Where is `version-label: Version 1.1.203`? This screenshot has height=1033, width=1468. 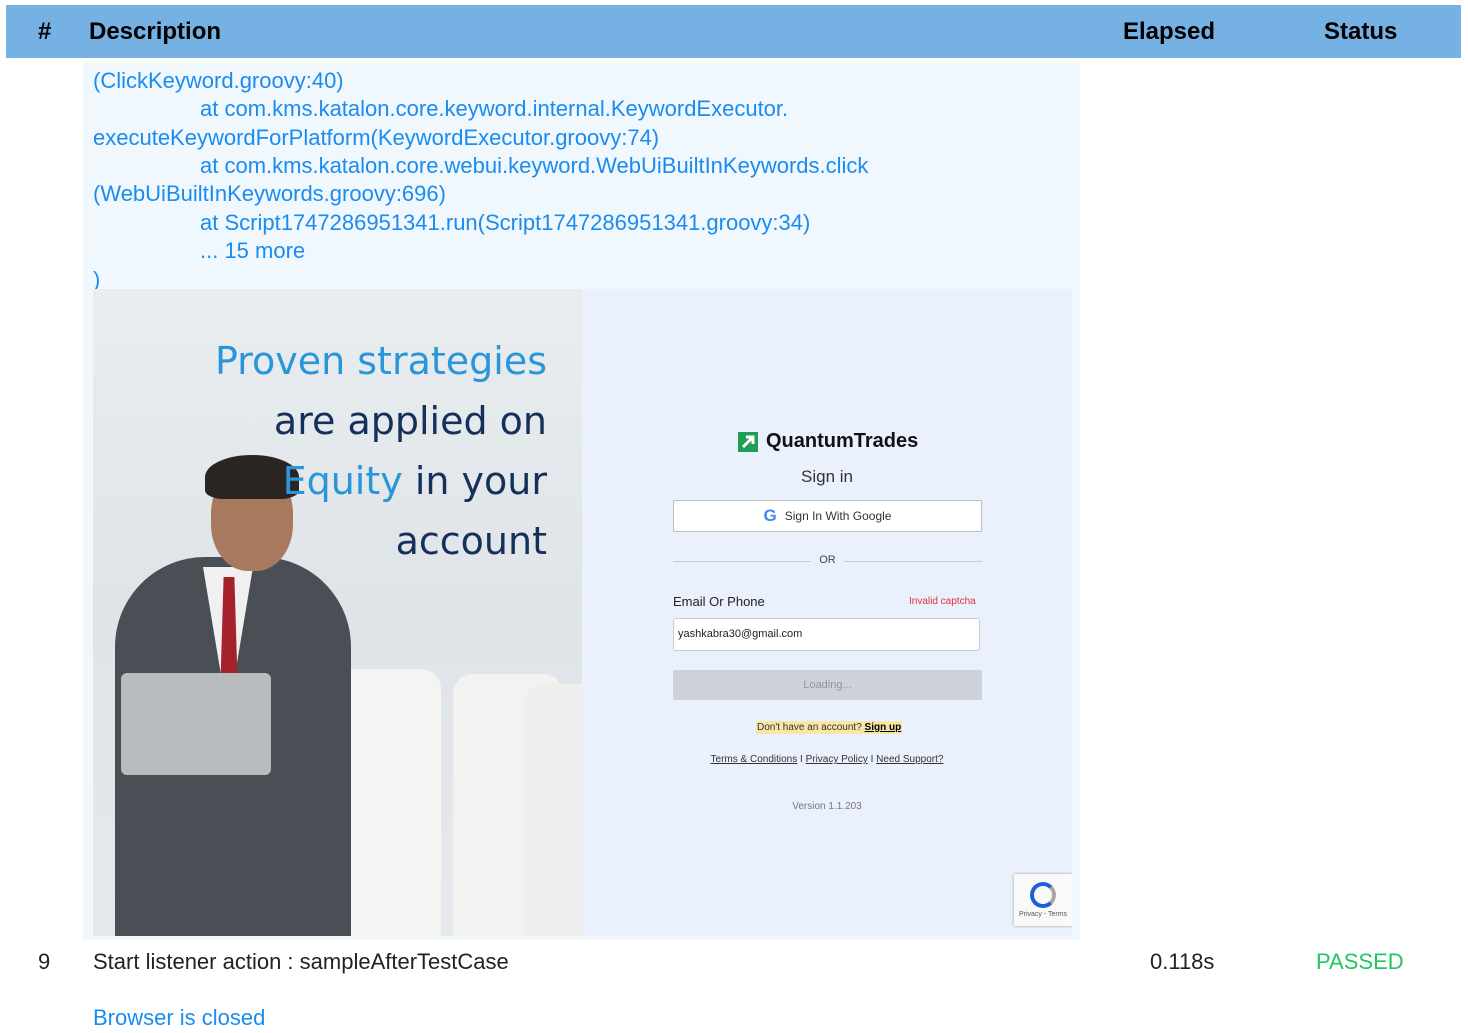
version-label: Version 1.1.203 is located at coordinates (827, 806).